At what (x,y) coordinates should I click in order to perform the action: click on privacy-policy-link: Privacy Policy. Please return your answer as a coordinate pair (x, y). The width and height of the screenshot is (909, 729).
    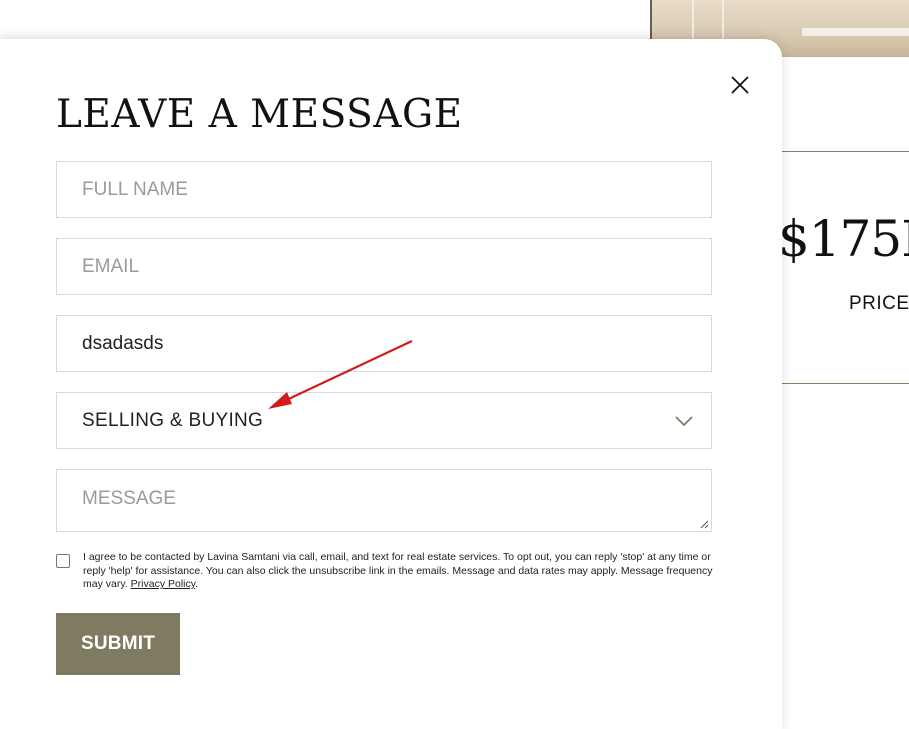
    Looking at the image, I should click on (163, 584).